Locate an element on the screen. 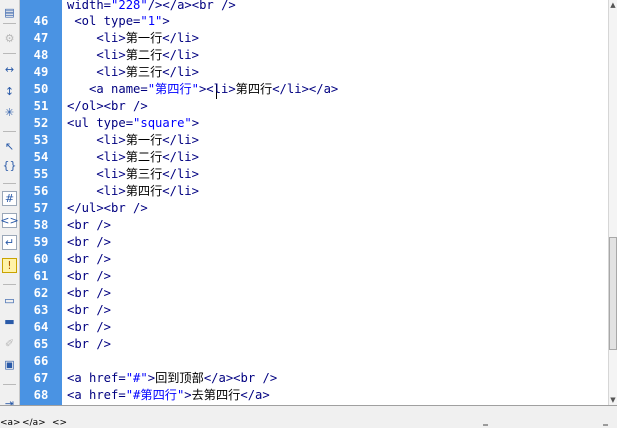 The image size is (617, 428). line-number: 53 is located at coordinates (41, 140).